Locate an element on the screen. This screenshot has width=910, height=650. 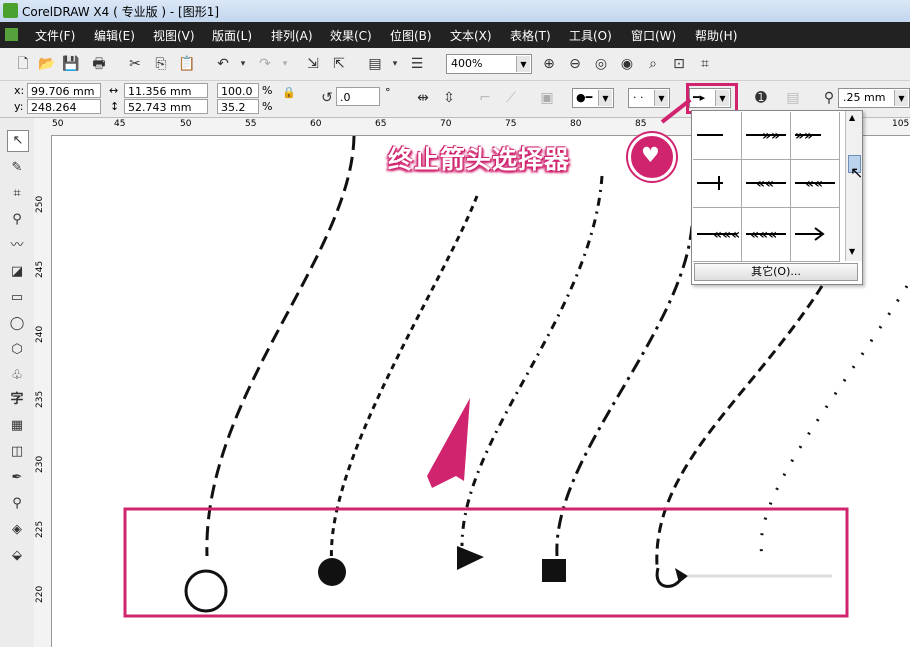
vertical-ruler: 250 245 240 235 230 225 220 is located at coordinates (43, 391).